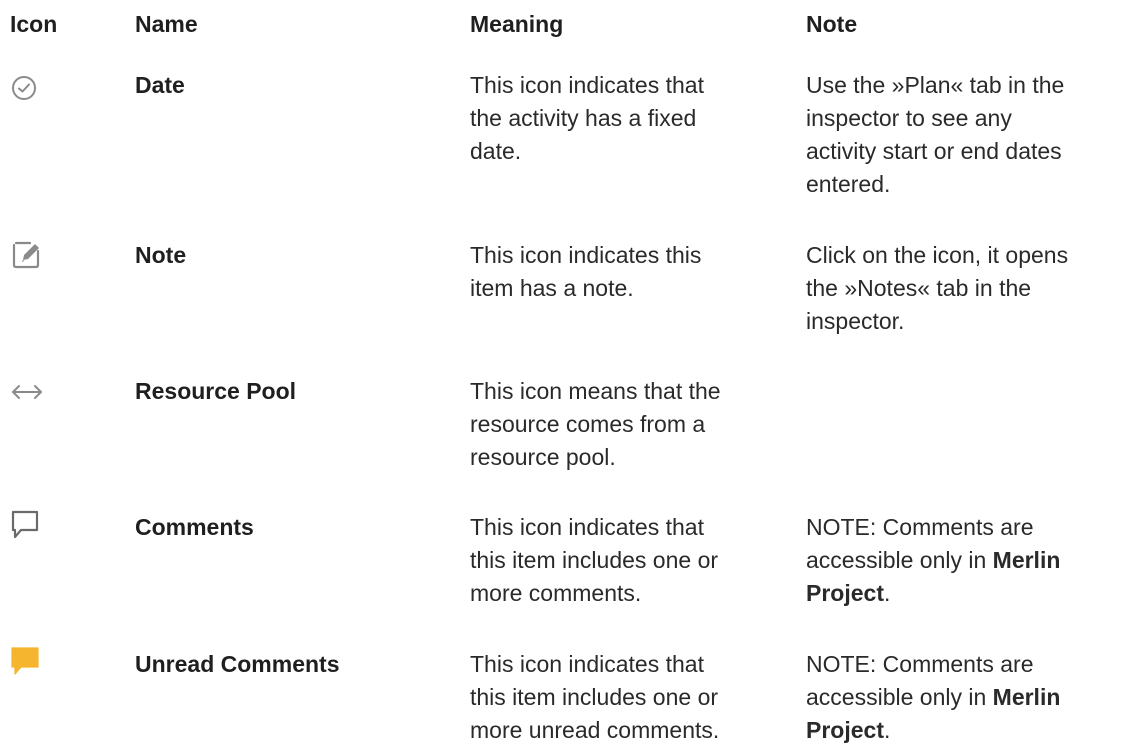 This screenshot has width=1136, height=754. Describe the element at coordinates (588, 424) in the screenshot. I see `meaning-line: resource comes from a` at that location.